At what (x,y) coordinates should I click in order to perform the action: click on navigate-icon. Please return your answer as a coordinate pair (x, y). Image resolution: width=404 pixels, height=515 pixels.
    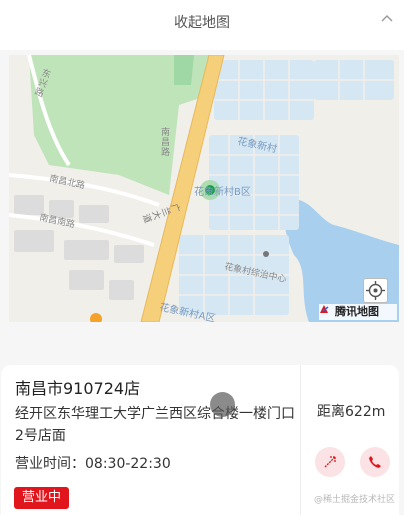
    Looking at the image, I should click on (330, 462).